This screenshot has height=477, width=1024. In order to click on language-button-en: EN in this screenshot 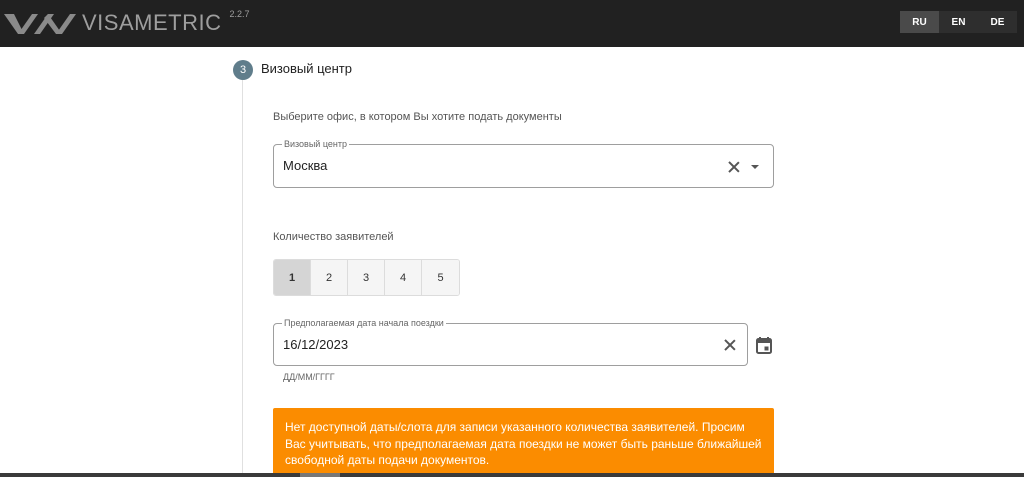, I will do `click(958, 22)`.